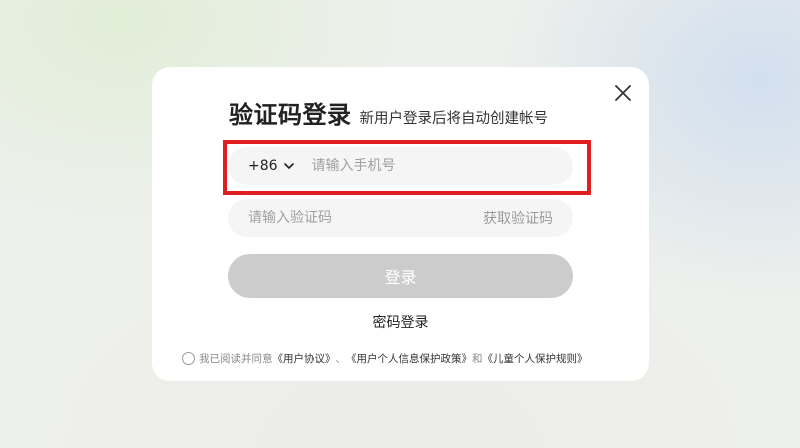 The height and width of the screenshot is (448, 800). I want to click on verification-code-input, so click(348, 218).